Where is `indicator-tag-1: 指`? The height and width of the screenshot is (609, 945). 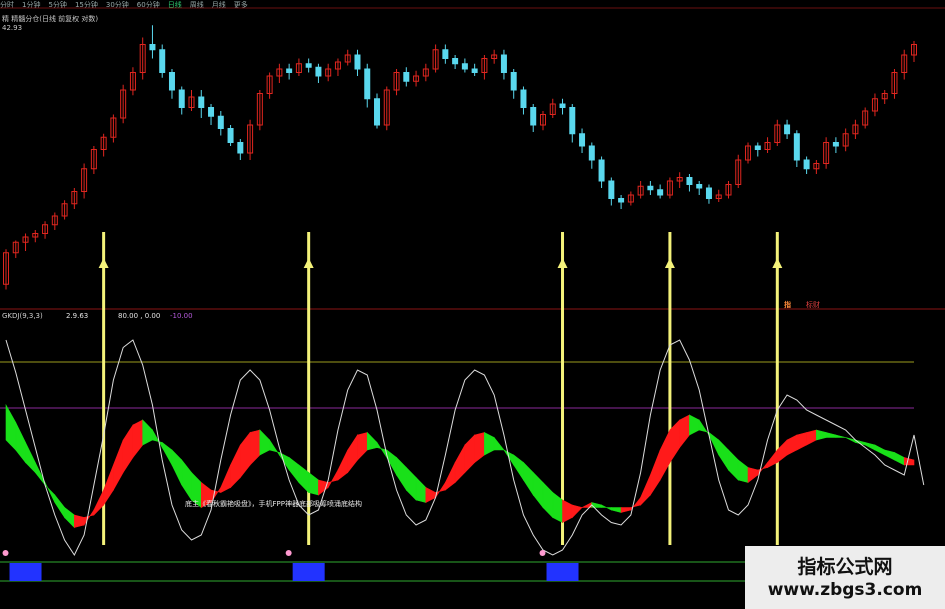 indicator-tag-1: 指 is located at coordinates (787, 305).